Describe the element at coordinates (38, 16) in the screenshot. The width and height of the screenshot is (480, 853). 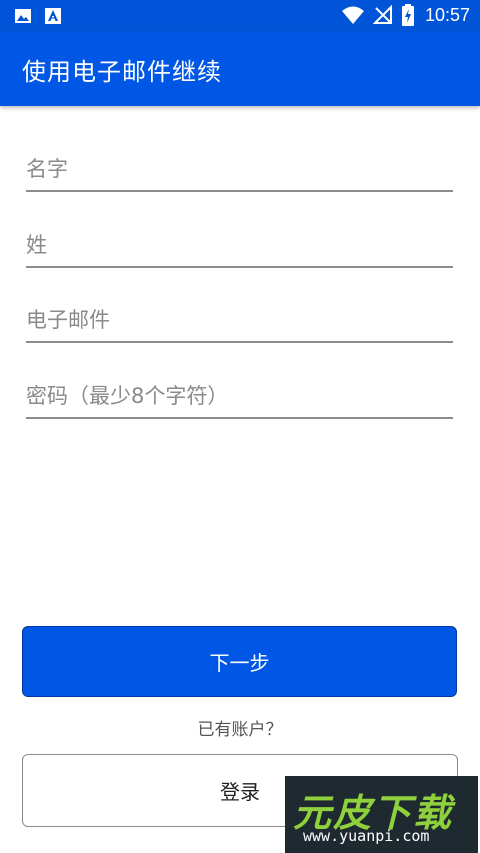
I see `status-bar-notifications` at that location.